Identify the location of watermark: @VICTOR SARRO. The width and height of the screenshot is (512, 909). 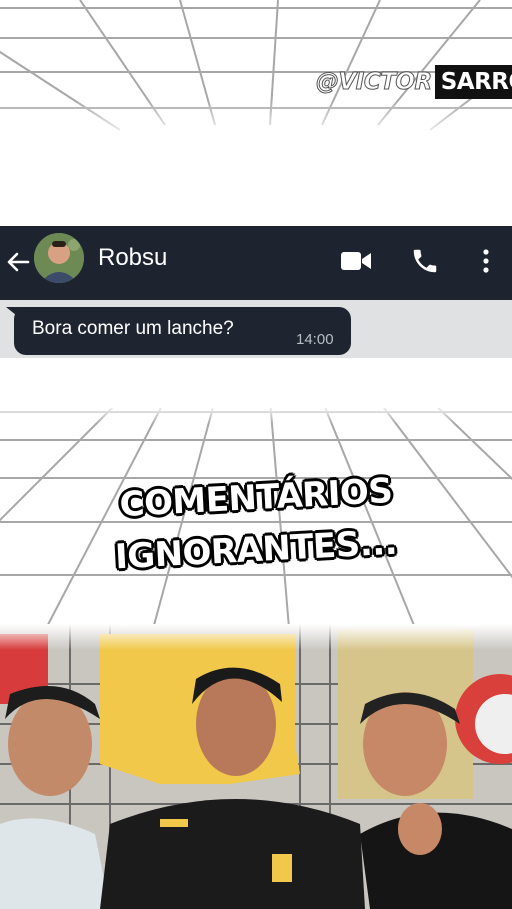
(412, 82).